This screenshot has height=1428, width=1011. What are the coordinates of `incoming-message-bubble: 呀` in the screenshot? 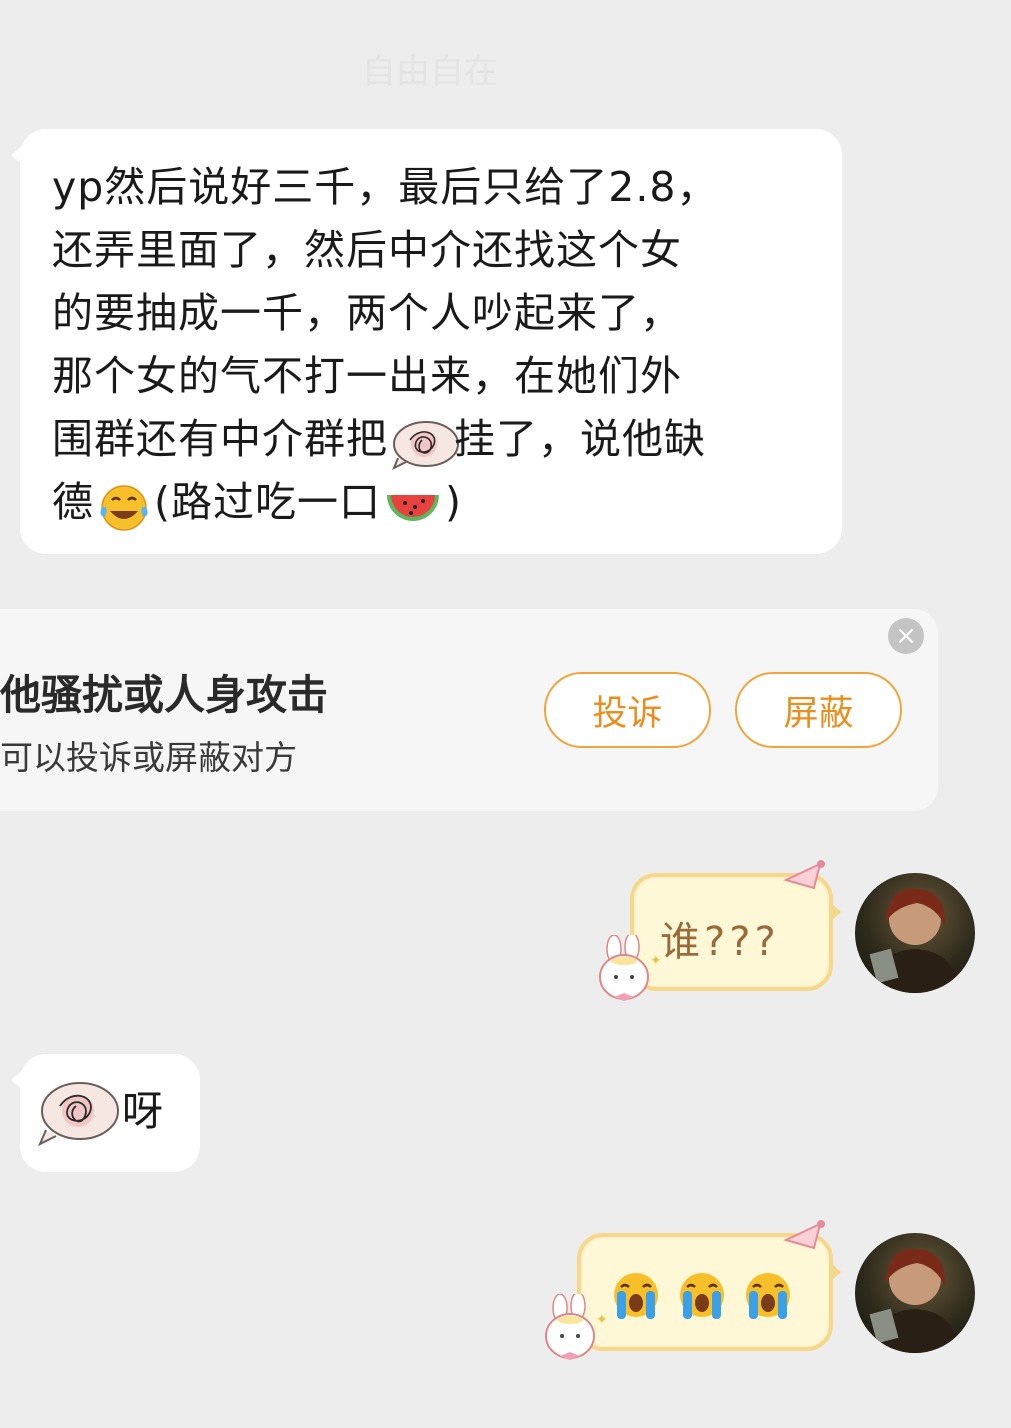 It's located at (105, 1113).